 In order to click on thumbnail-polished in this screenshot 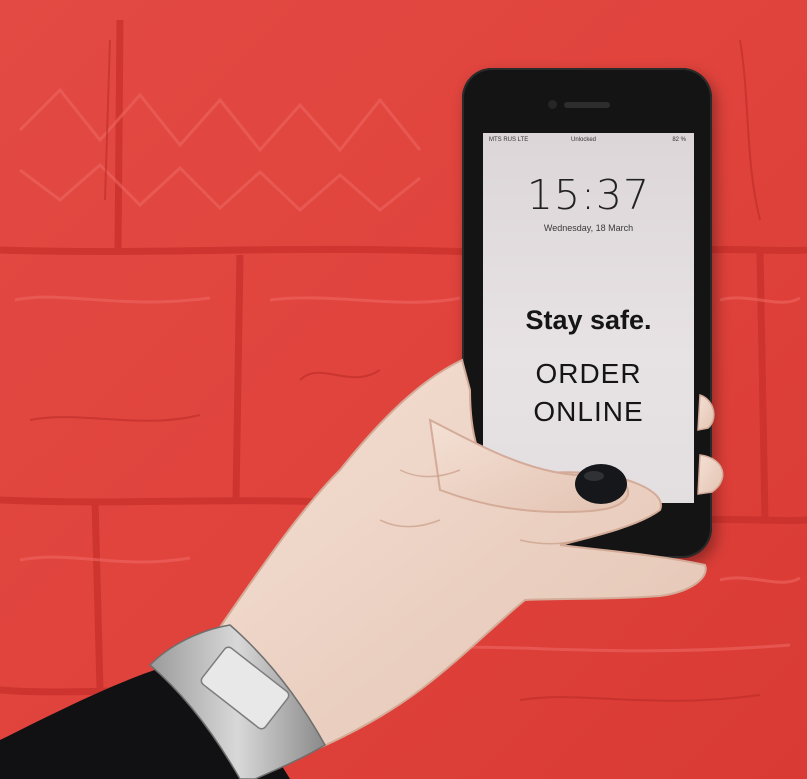, I will do `click(601, 484)`.